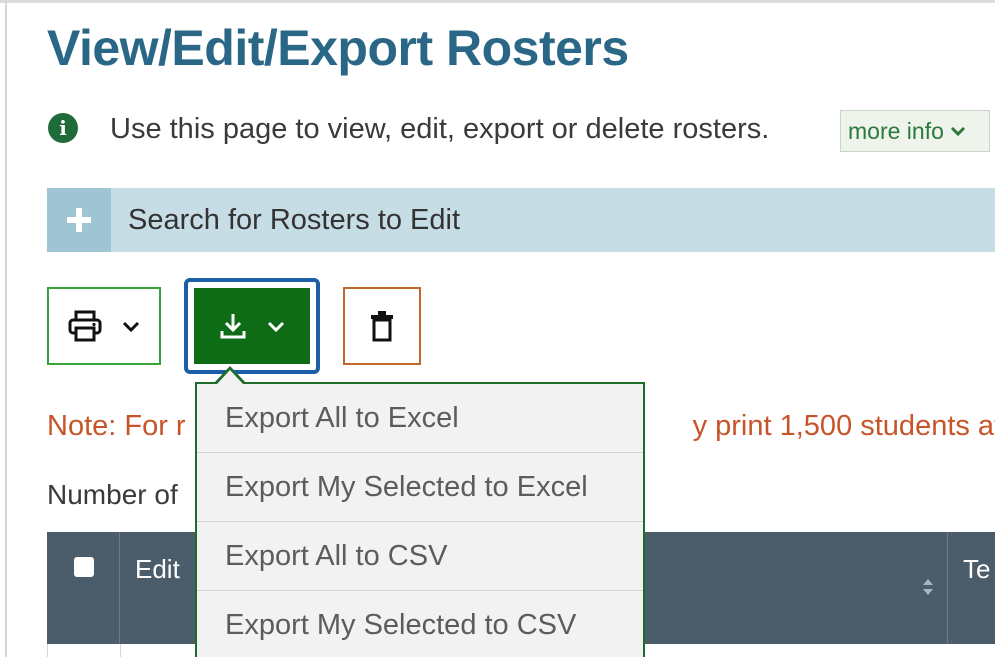 The height and width of the screenshot is (660, 995). Describe the element at coordinates (116, 426) in the screenshot. I see `note-text-left: Note: For r` at that location.